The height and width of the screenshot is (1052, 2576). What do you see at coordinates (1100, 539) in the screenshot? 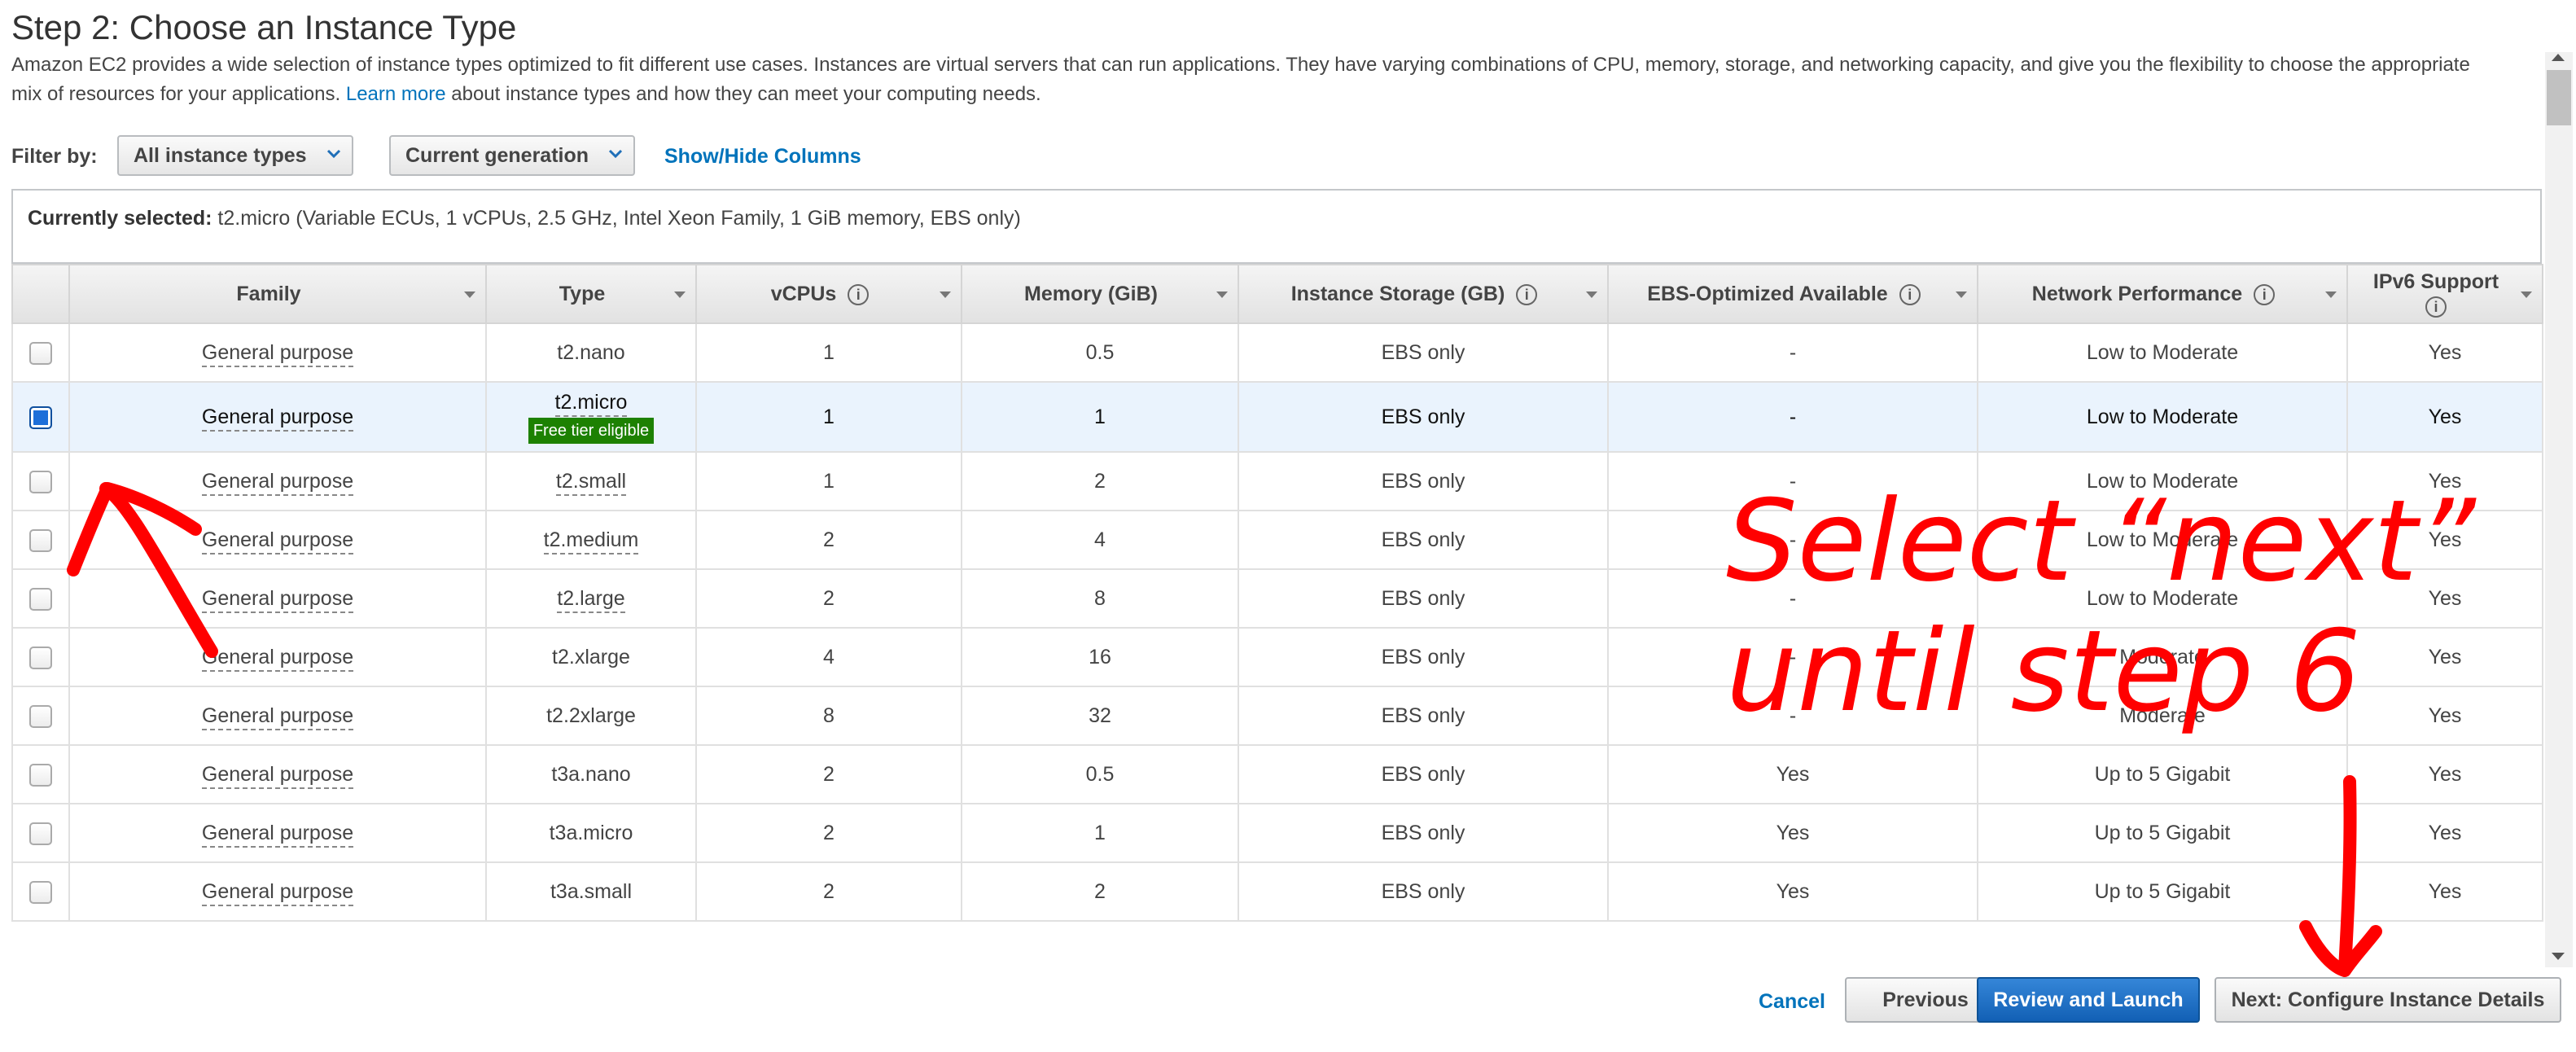
I see `memory-cell: 4` at bounding box center [1100, 539].